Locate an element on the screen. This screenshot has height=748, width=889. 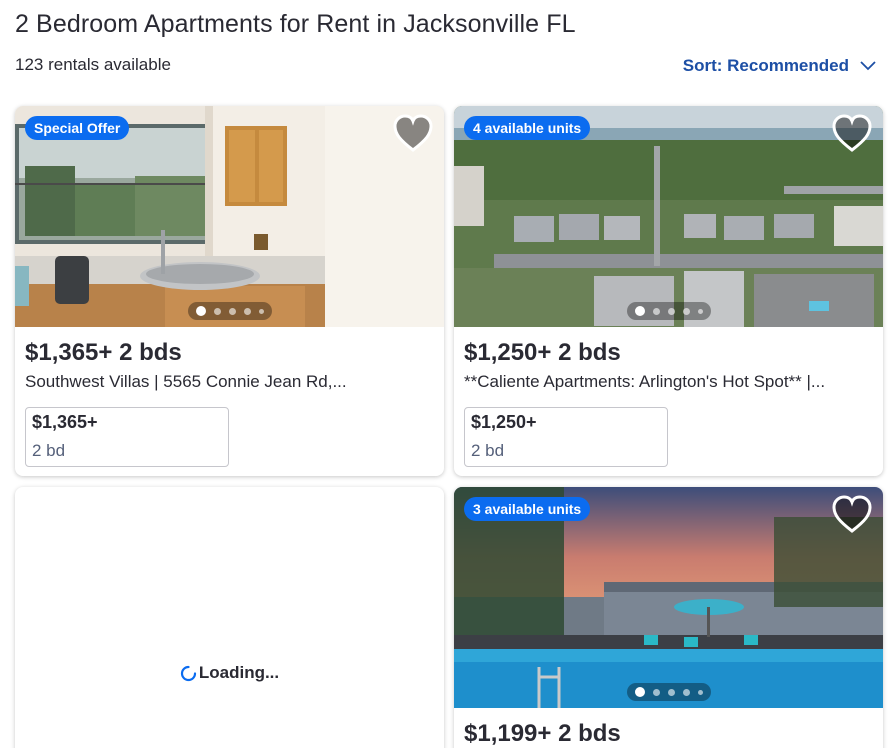
listing-price: $1,250+ 2 bds is located at coordinates (542, 352).